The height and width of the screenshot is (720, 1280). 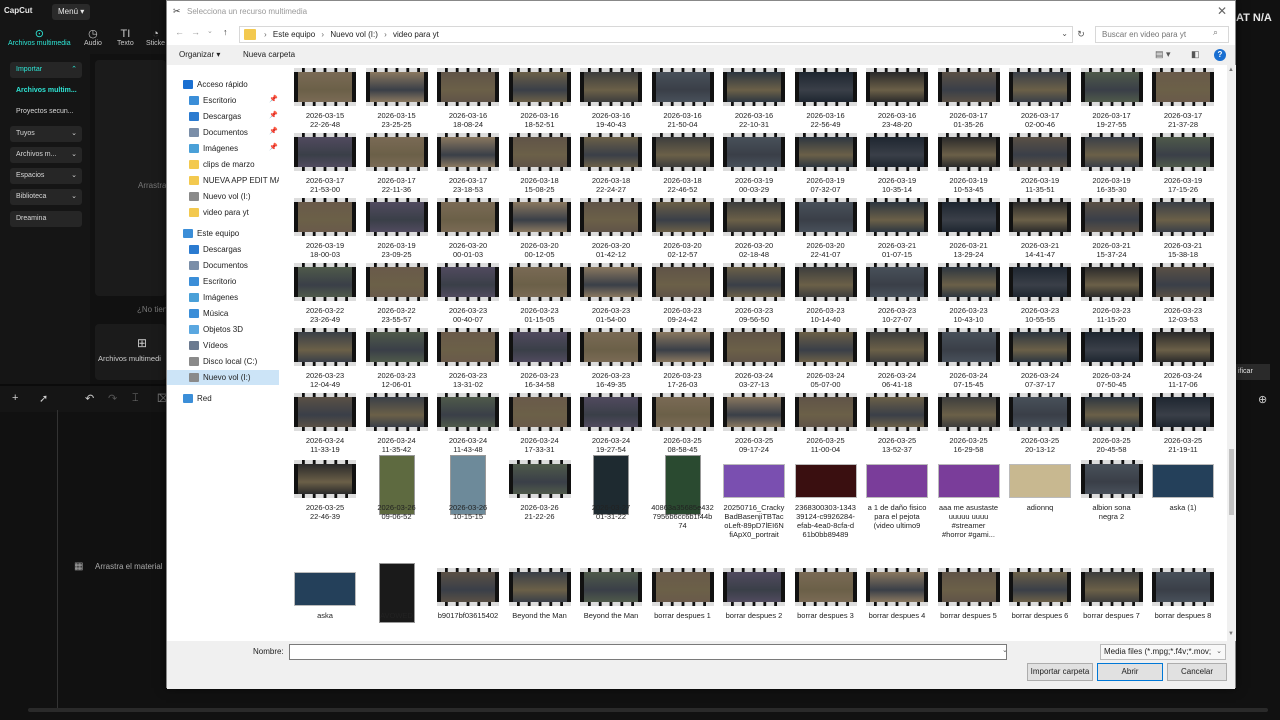 I want to click on file-item: 2026-03-19 11-35-51, so click(x=1040, y=164).